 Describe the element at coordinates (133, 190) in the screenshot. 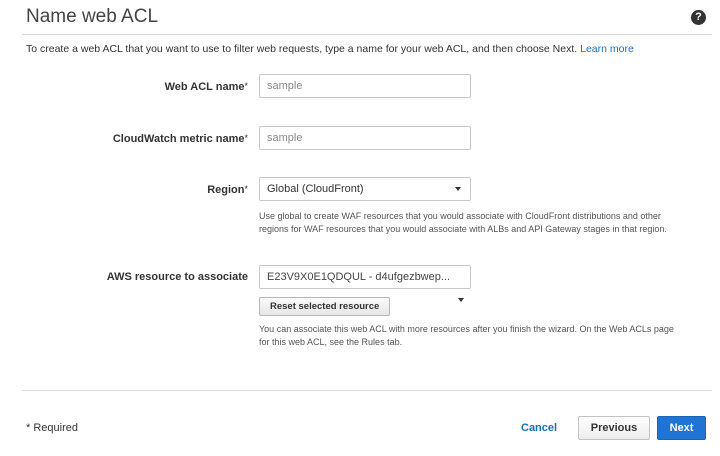

I see `region-label: Region*` at that location.